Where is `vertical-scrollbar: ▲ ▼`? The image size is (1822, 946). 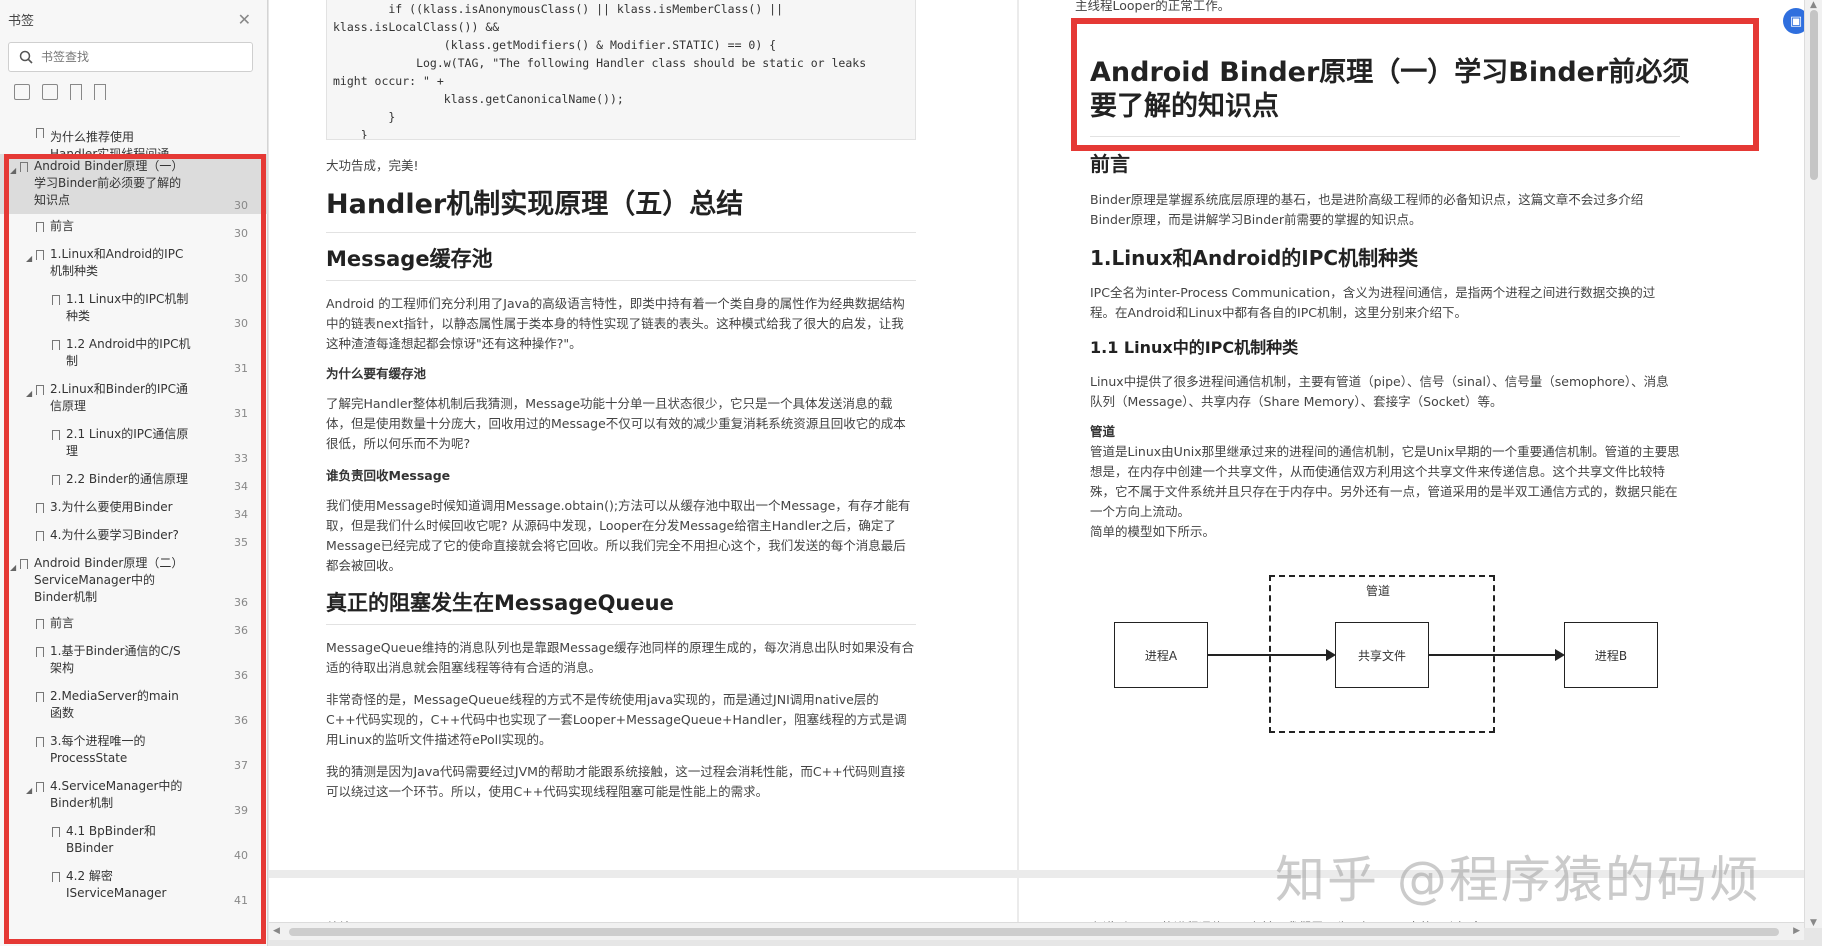
vertical-scrollbar: ▲ ▼ is located at coordinates (1813, 464).